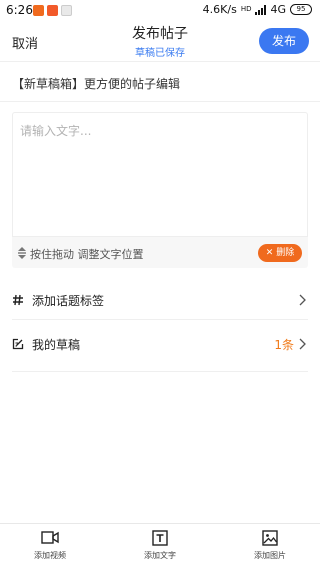 The width and height of the screenshot is (320, 569). Describe the element at coordinates (219, 9) in the screenshot. I see `network-speed: 4.6K/s` at that location.